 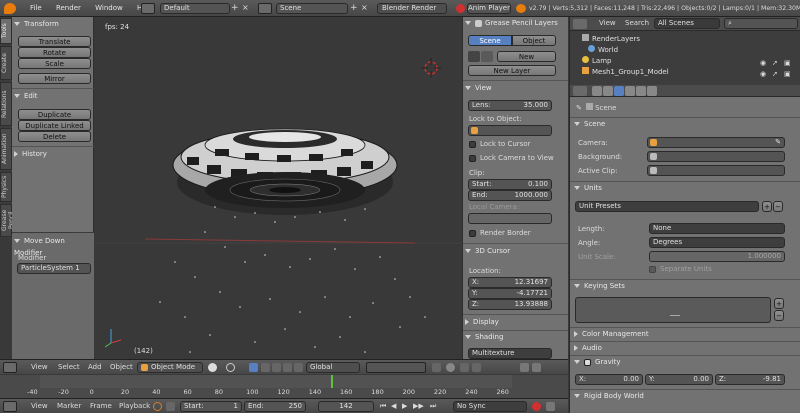 What do you see at coordinates (787, 74) in the screenshot?
I see `render-camera-icon-2: ▣` at bounding box center [787, 74].